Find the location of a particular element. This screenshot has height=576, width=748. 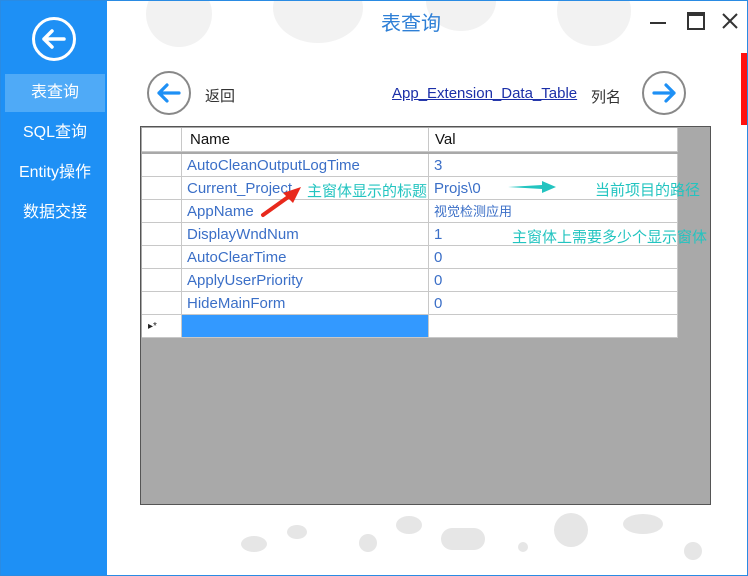

annotation-title-note: 主窗体显示的标题 is located at coordinates (367, 191).